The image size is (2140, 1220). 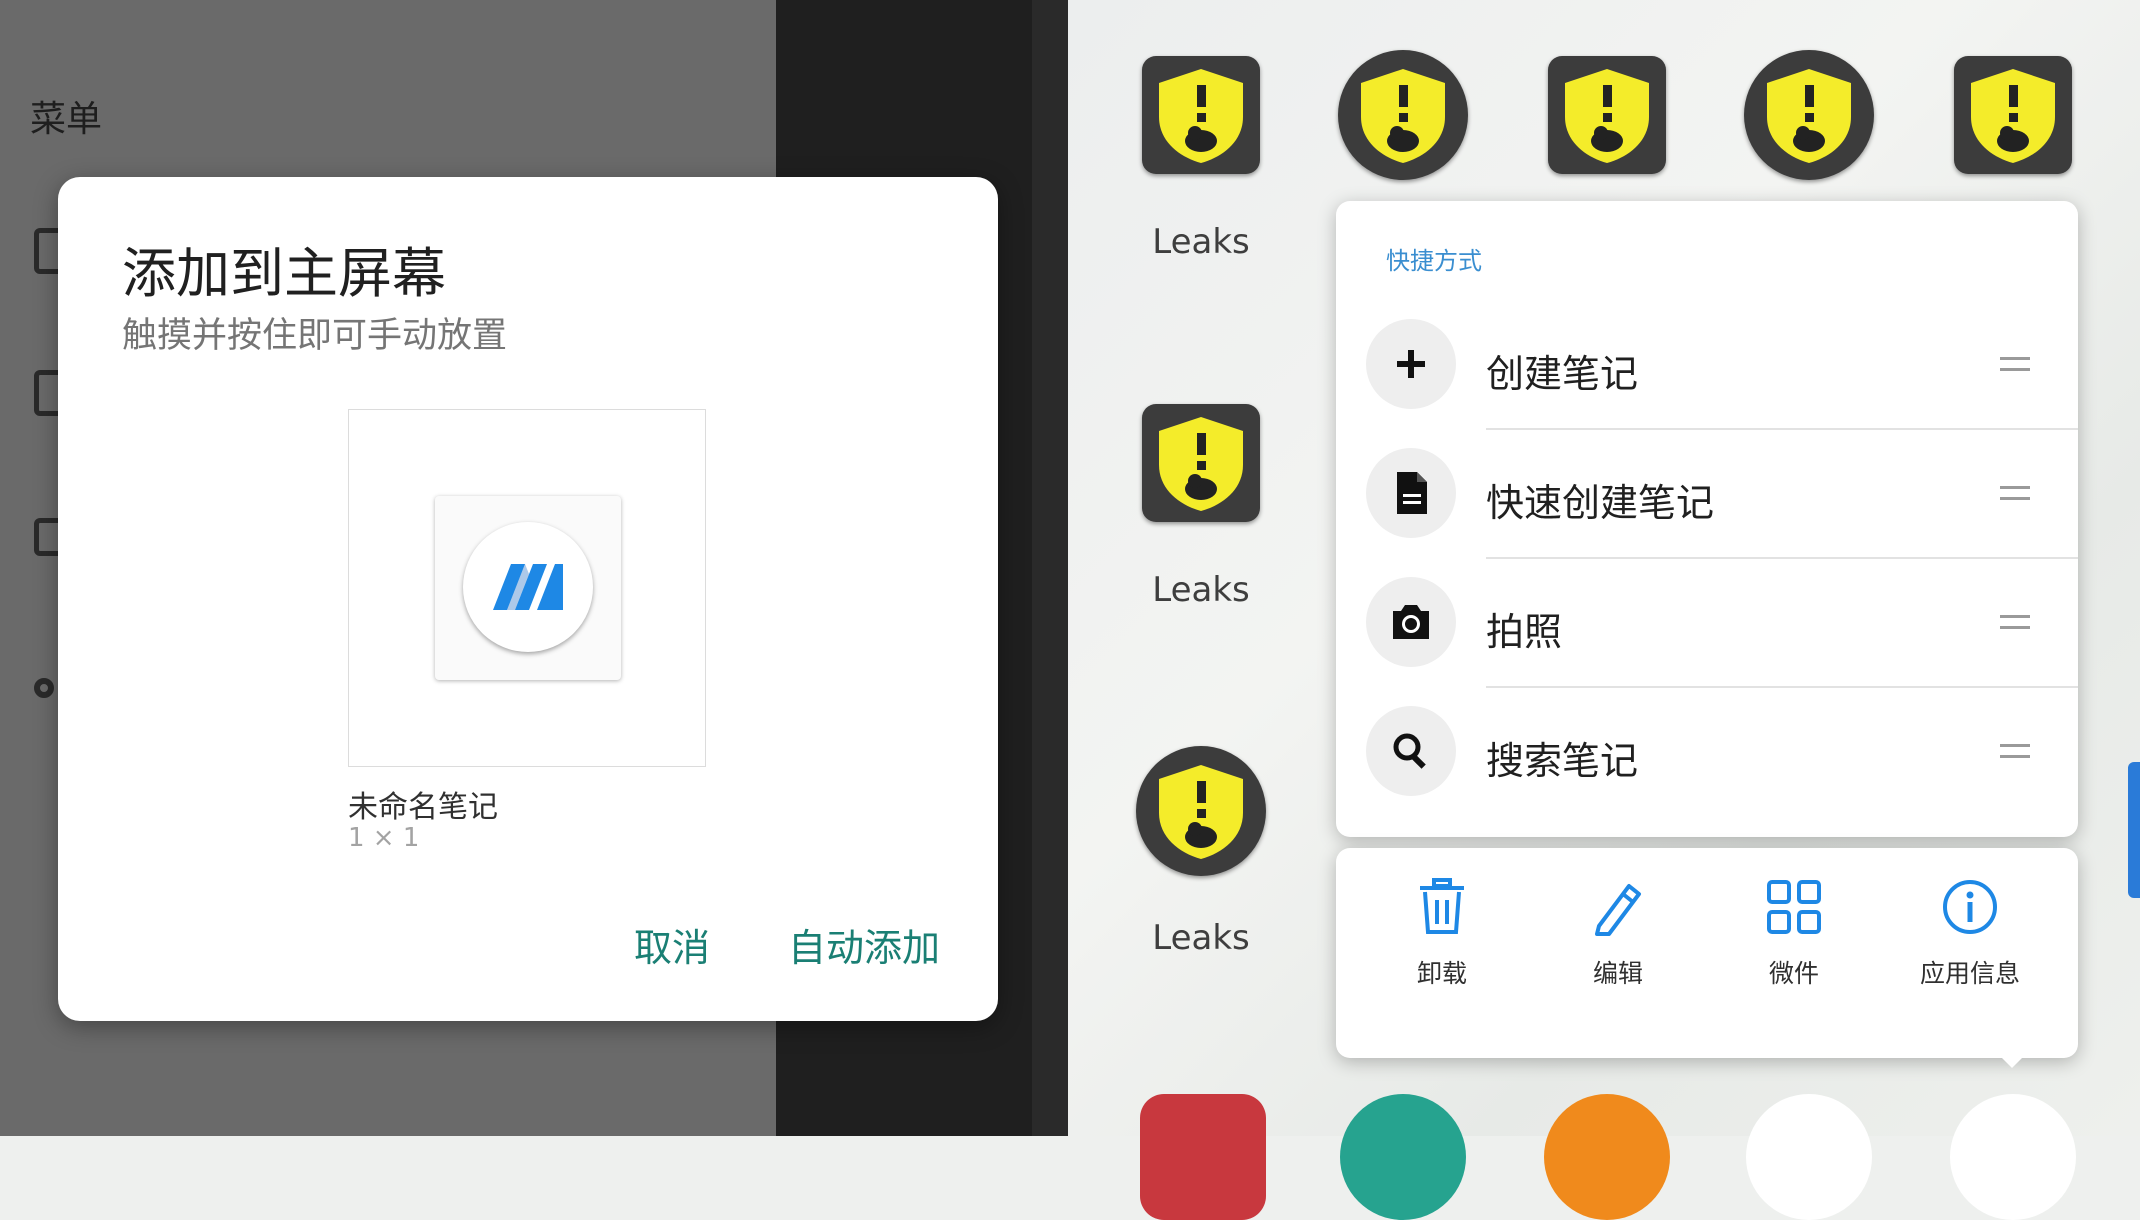 I want to click on info-icon, so click(x=1970, y=907).